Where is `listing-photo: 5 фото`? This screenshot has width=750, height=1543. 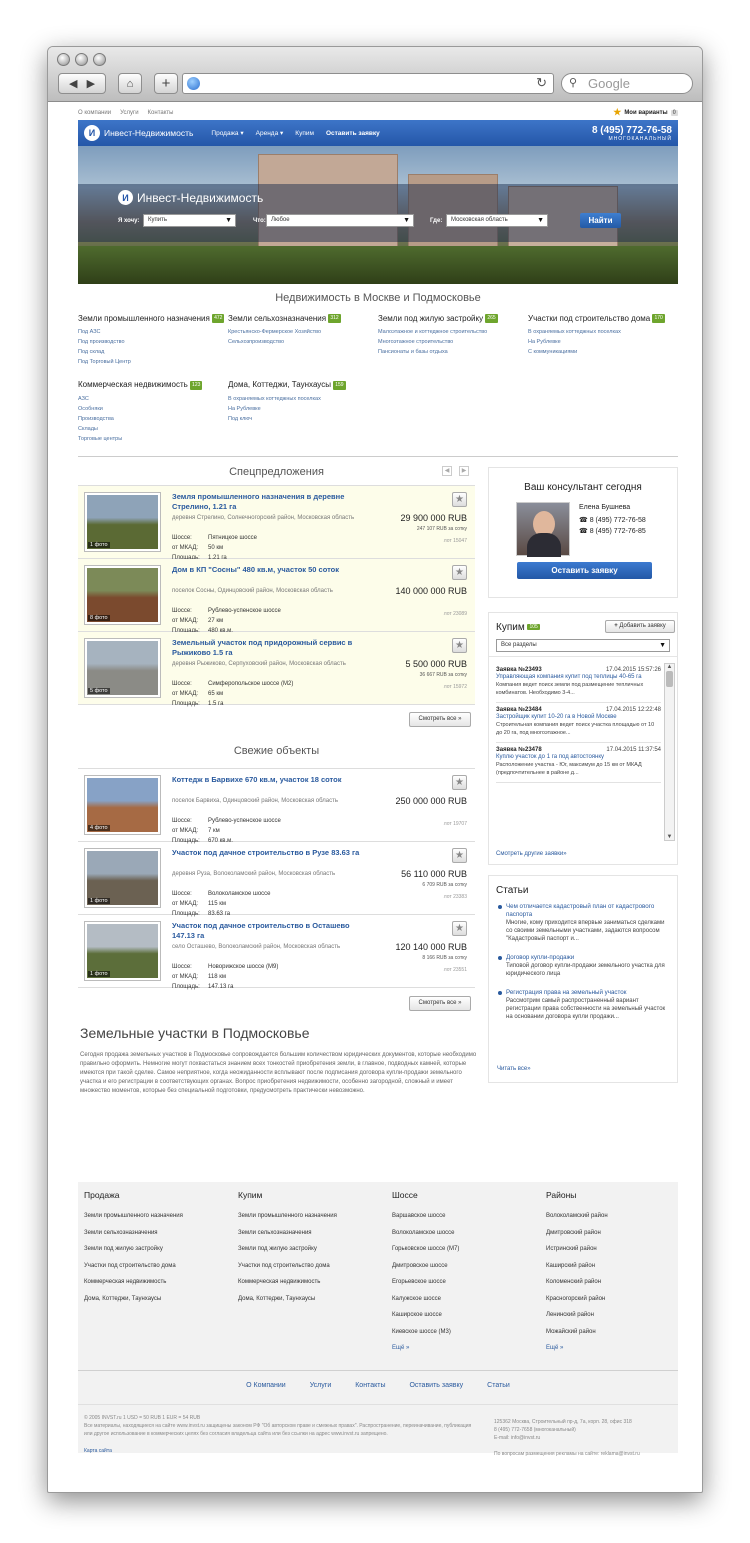 listing-photo: 5 фото is located at coordinates (122, 667).